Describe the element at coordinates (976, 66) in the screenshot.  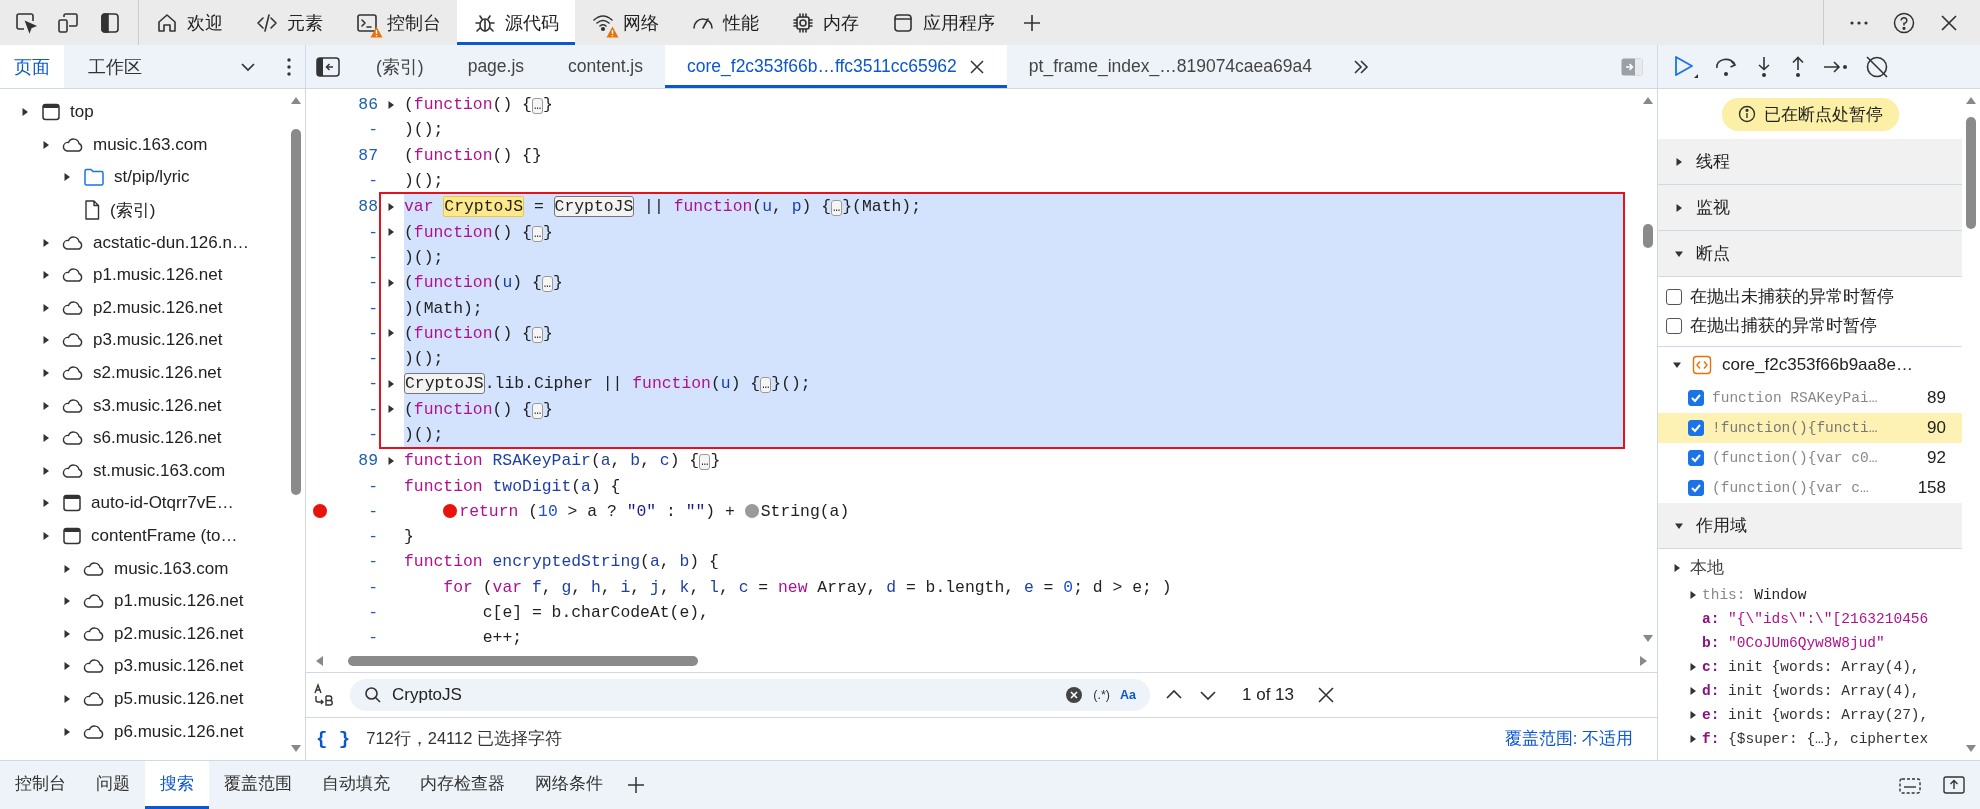
I see `close-icon` at that location.